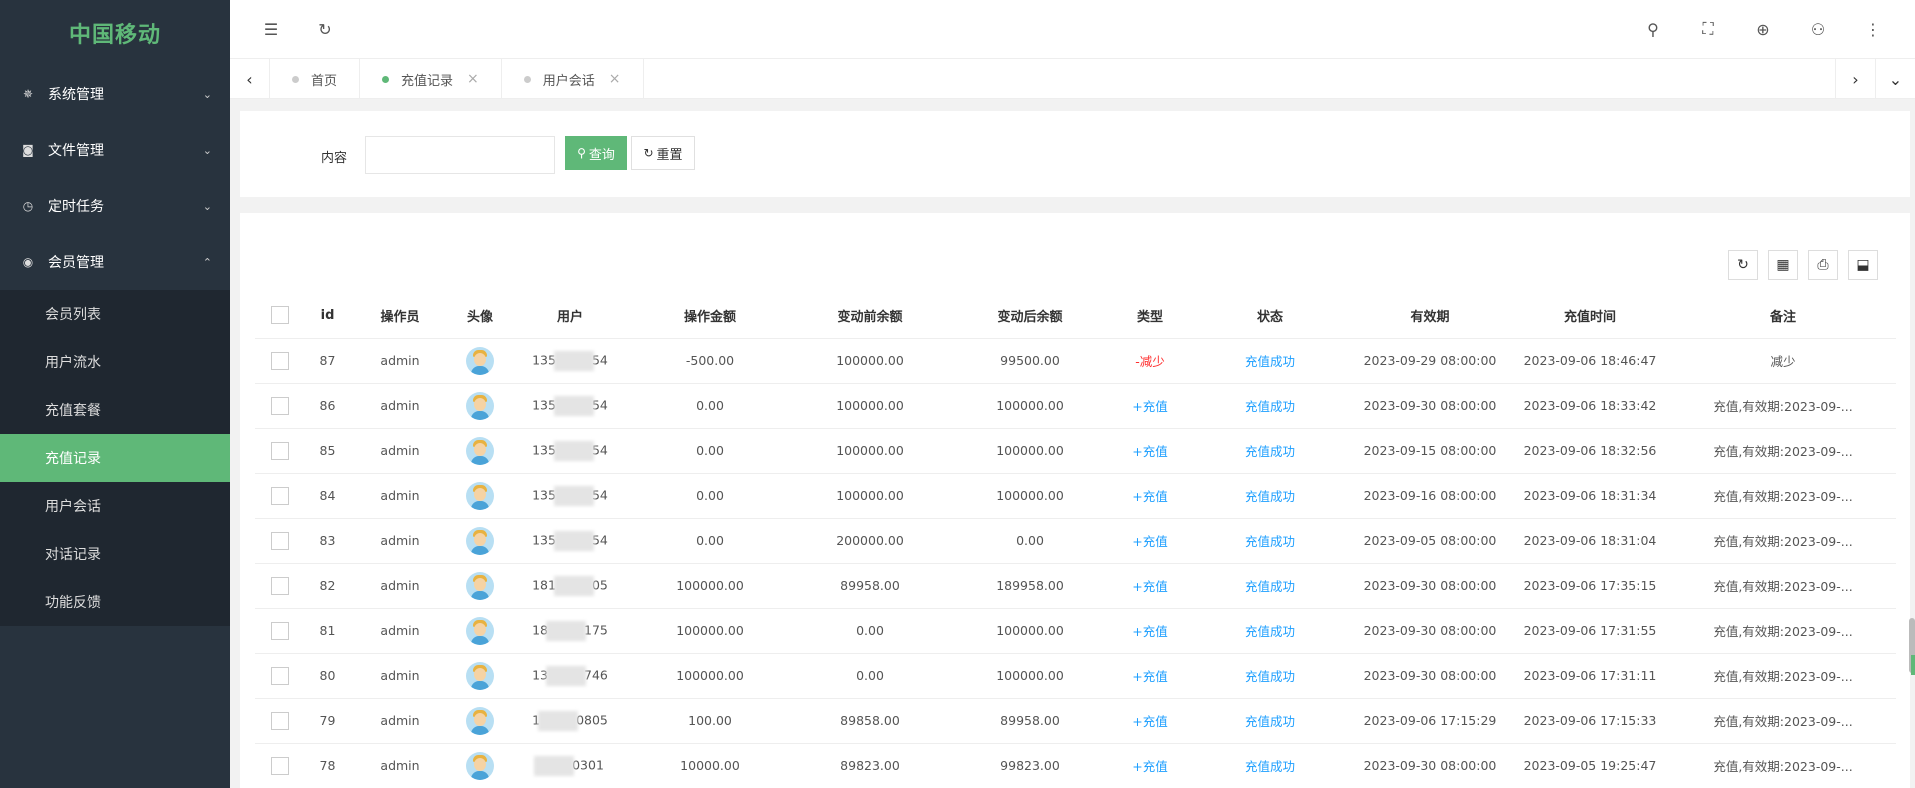 The width and height of the screenshot is (1915, 788). I want to click on user-suffix: 05, so click(599, 584).